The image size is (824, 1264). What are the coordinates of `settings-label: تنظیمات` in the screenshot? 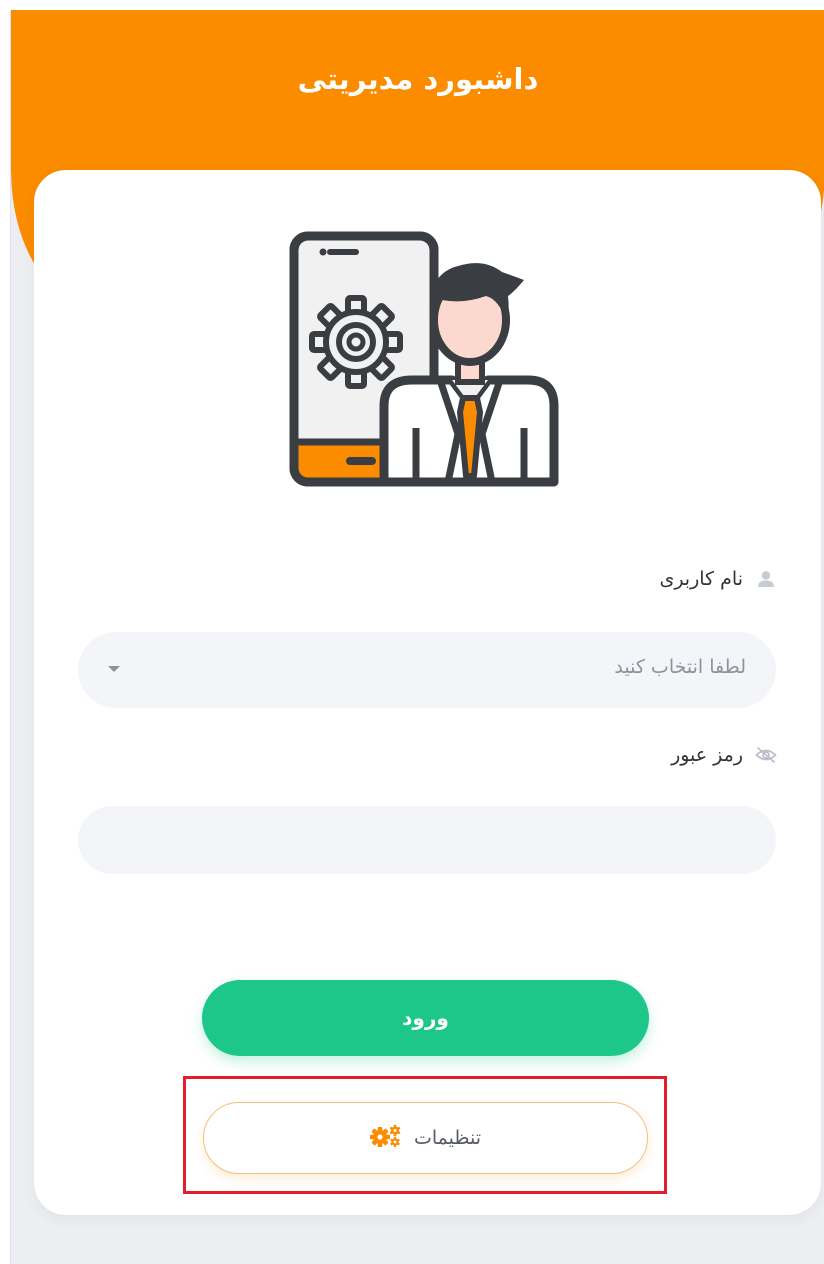 It's located at (448, 1138).